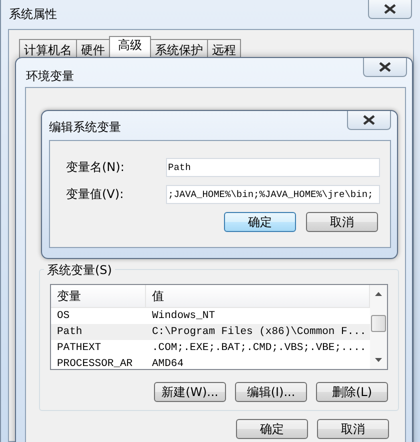 The width and height of the screenshot is (420, 442). Describe the element at coordinates (85, 127) in the screenshot. I see `dialog-title: 编辑系统变量` at that location.